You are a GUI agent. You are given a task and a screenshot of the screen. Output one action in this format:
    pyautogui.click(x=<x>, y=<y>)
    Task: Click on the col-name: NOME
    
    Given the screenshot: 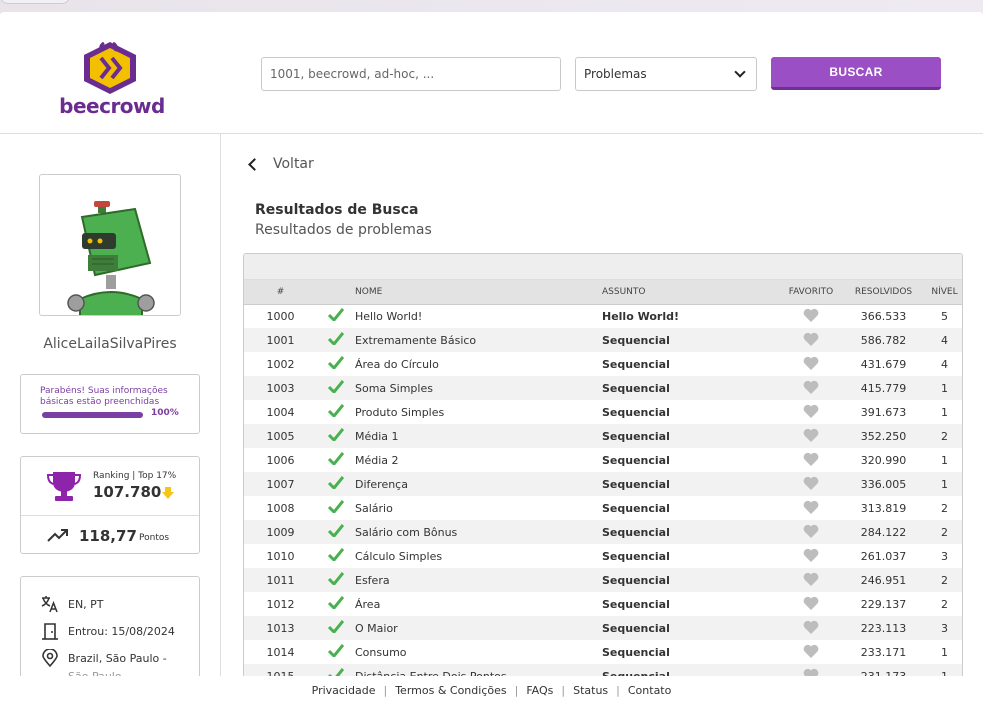 What is the action you would take?
    pyautogui.click(x=478, y=292)
    